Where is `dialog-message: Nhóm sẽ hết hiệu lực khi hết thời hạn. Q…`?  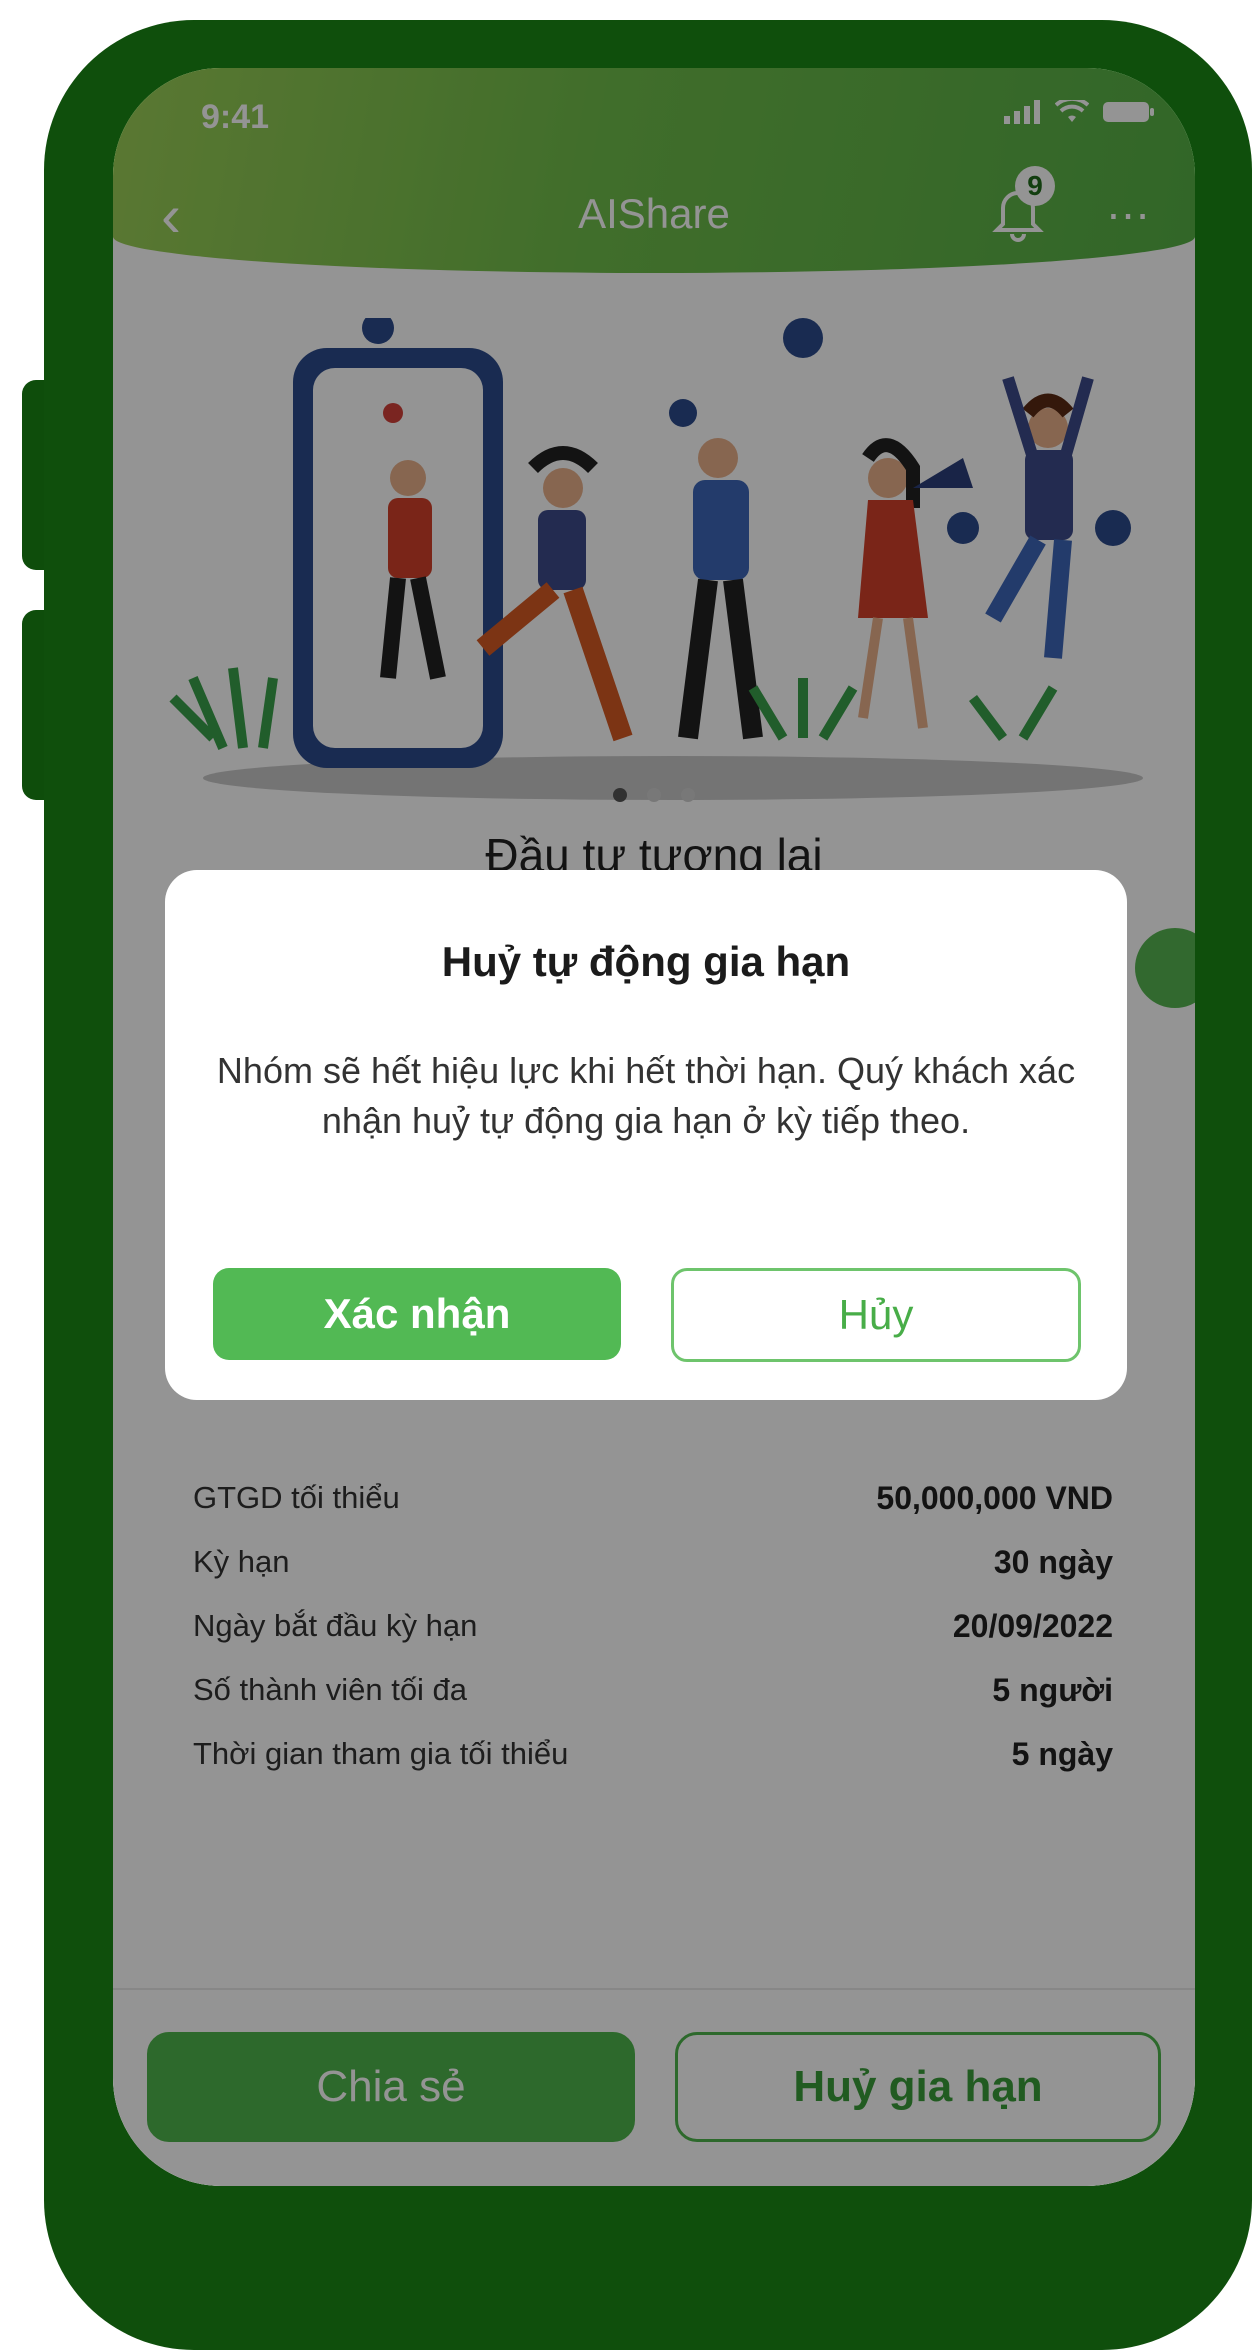 dialog-message: Nhóm sẽ hết hiệu lực khi hết thời hạn. Q… is located at coordinates (646, 1095).